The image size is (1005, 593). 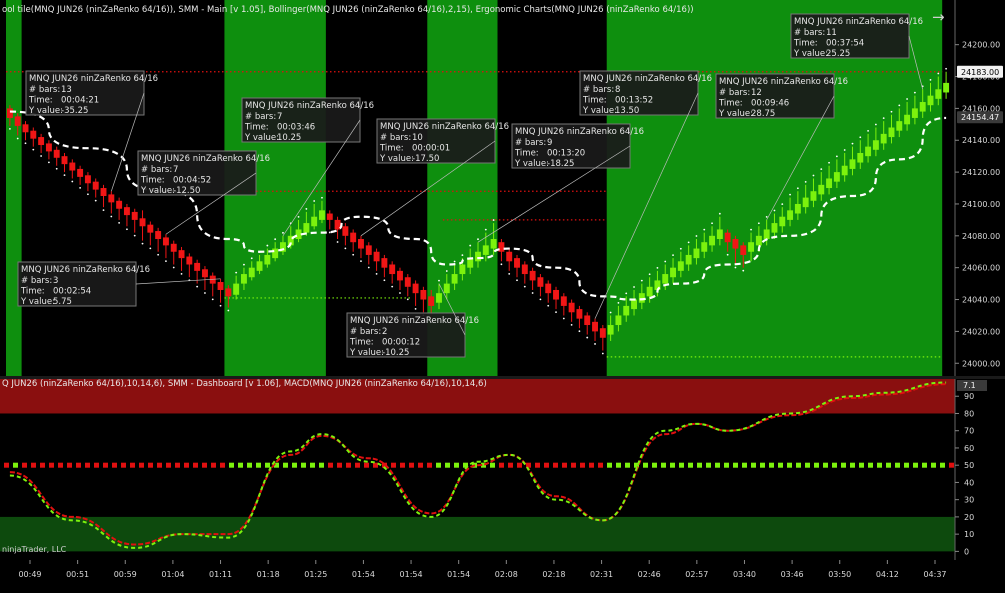 What do you see at coordinates (966, 551) in the screenshot?
I see `oscillator-tick-label: 0` at bounding box center [966, 551].